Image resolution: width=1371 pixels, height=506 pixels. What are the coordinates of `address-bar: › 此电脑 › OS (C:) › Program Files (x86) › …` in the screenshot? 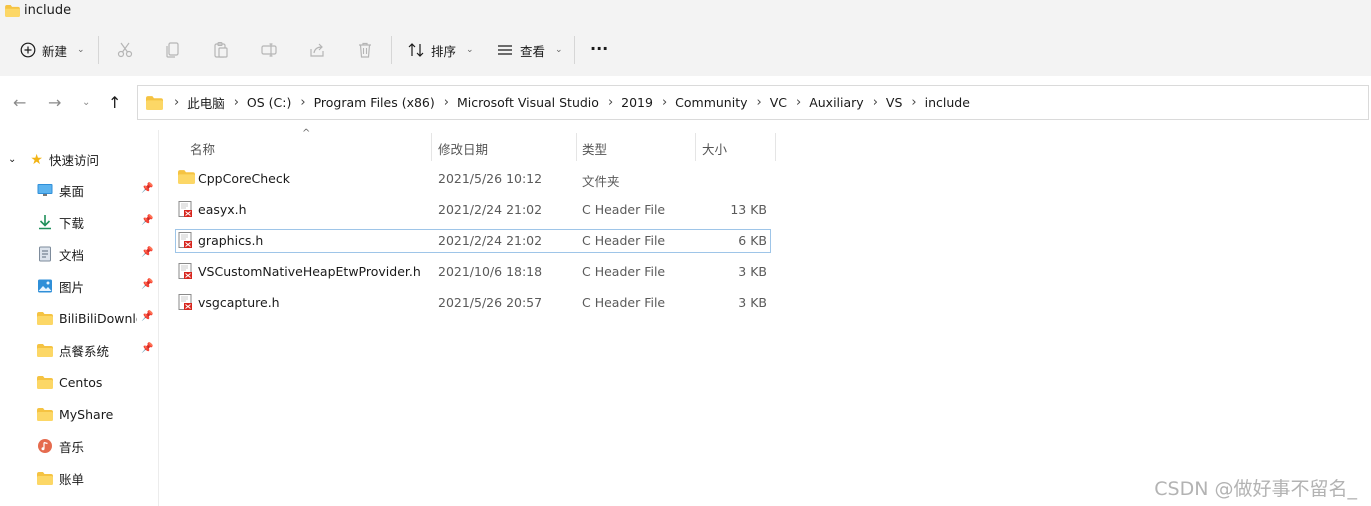 It's located at (753, 102).